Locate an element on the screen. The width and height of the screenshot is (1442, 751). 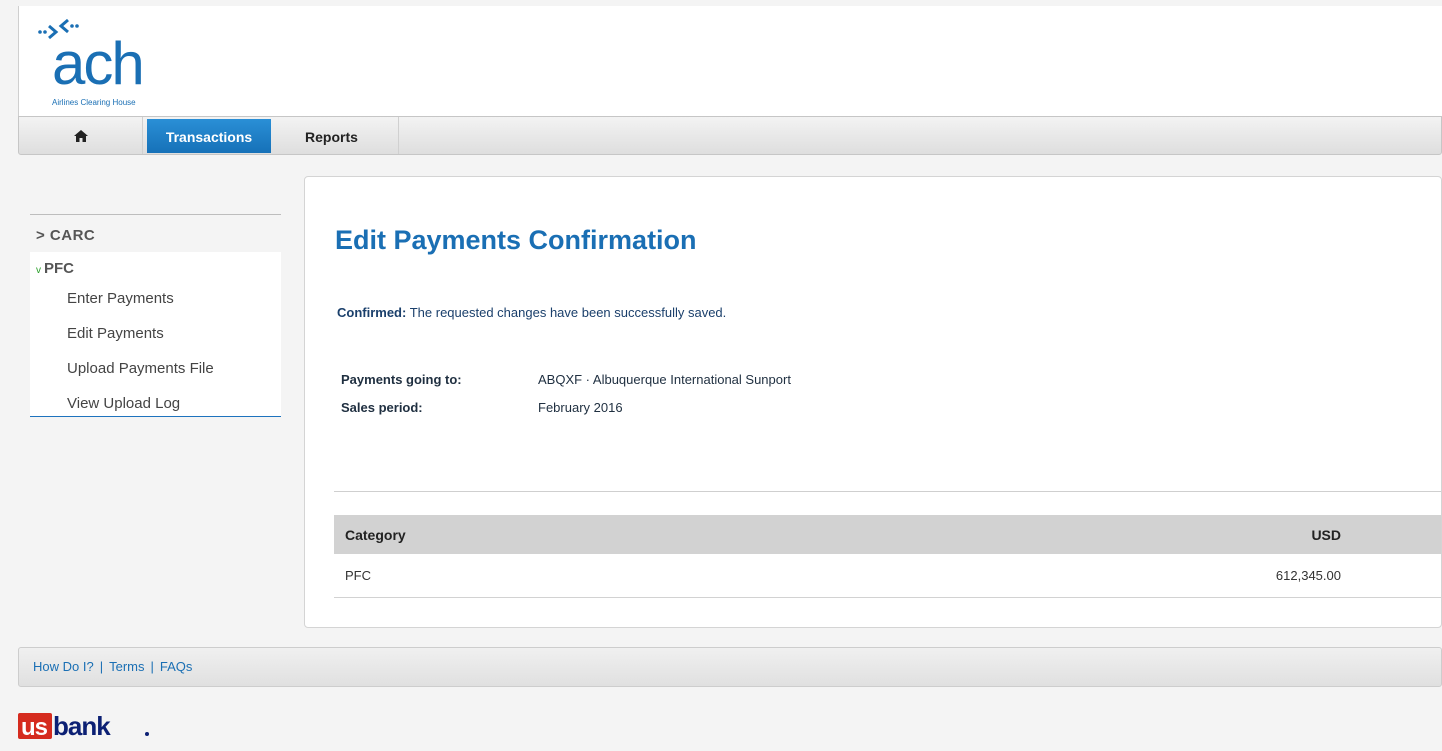
footer-link-how-do-i: How Do I? is located at coordinates (63, 666).